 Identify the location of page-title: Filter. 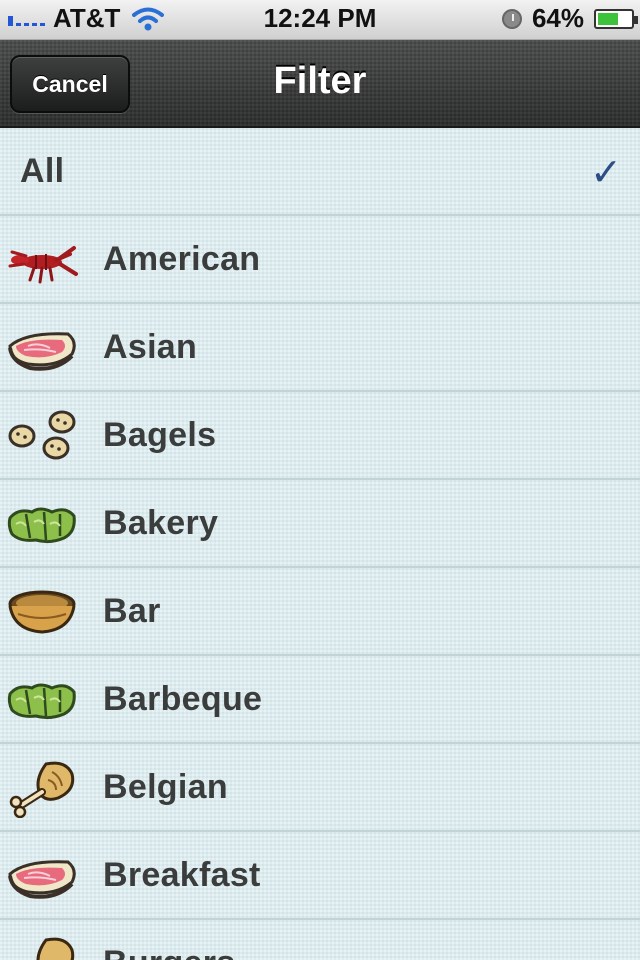
(320, 81).